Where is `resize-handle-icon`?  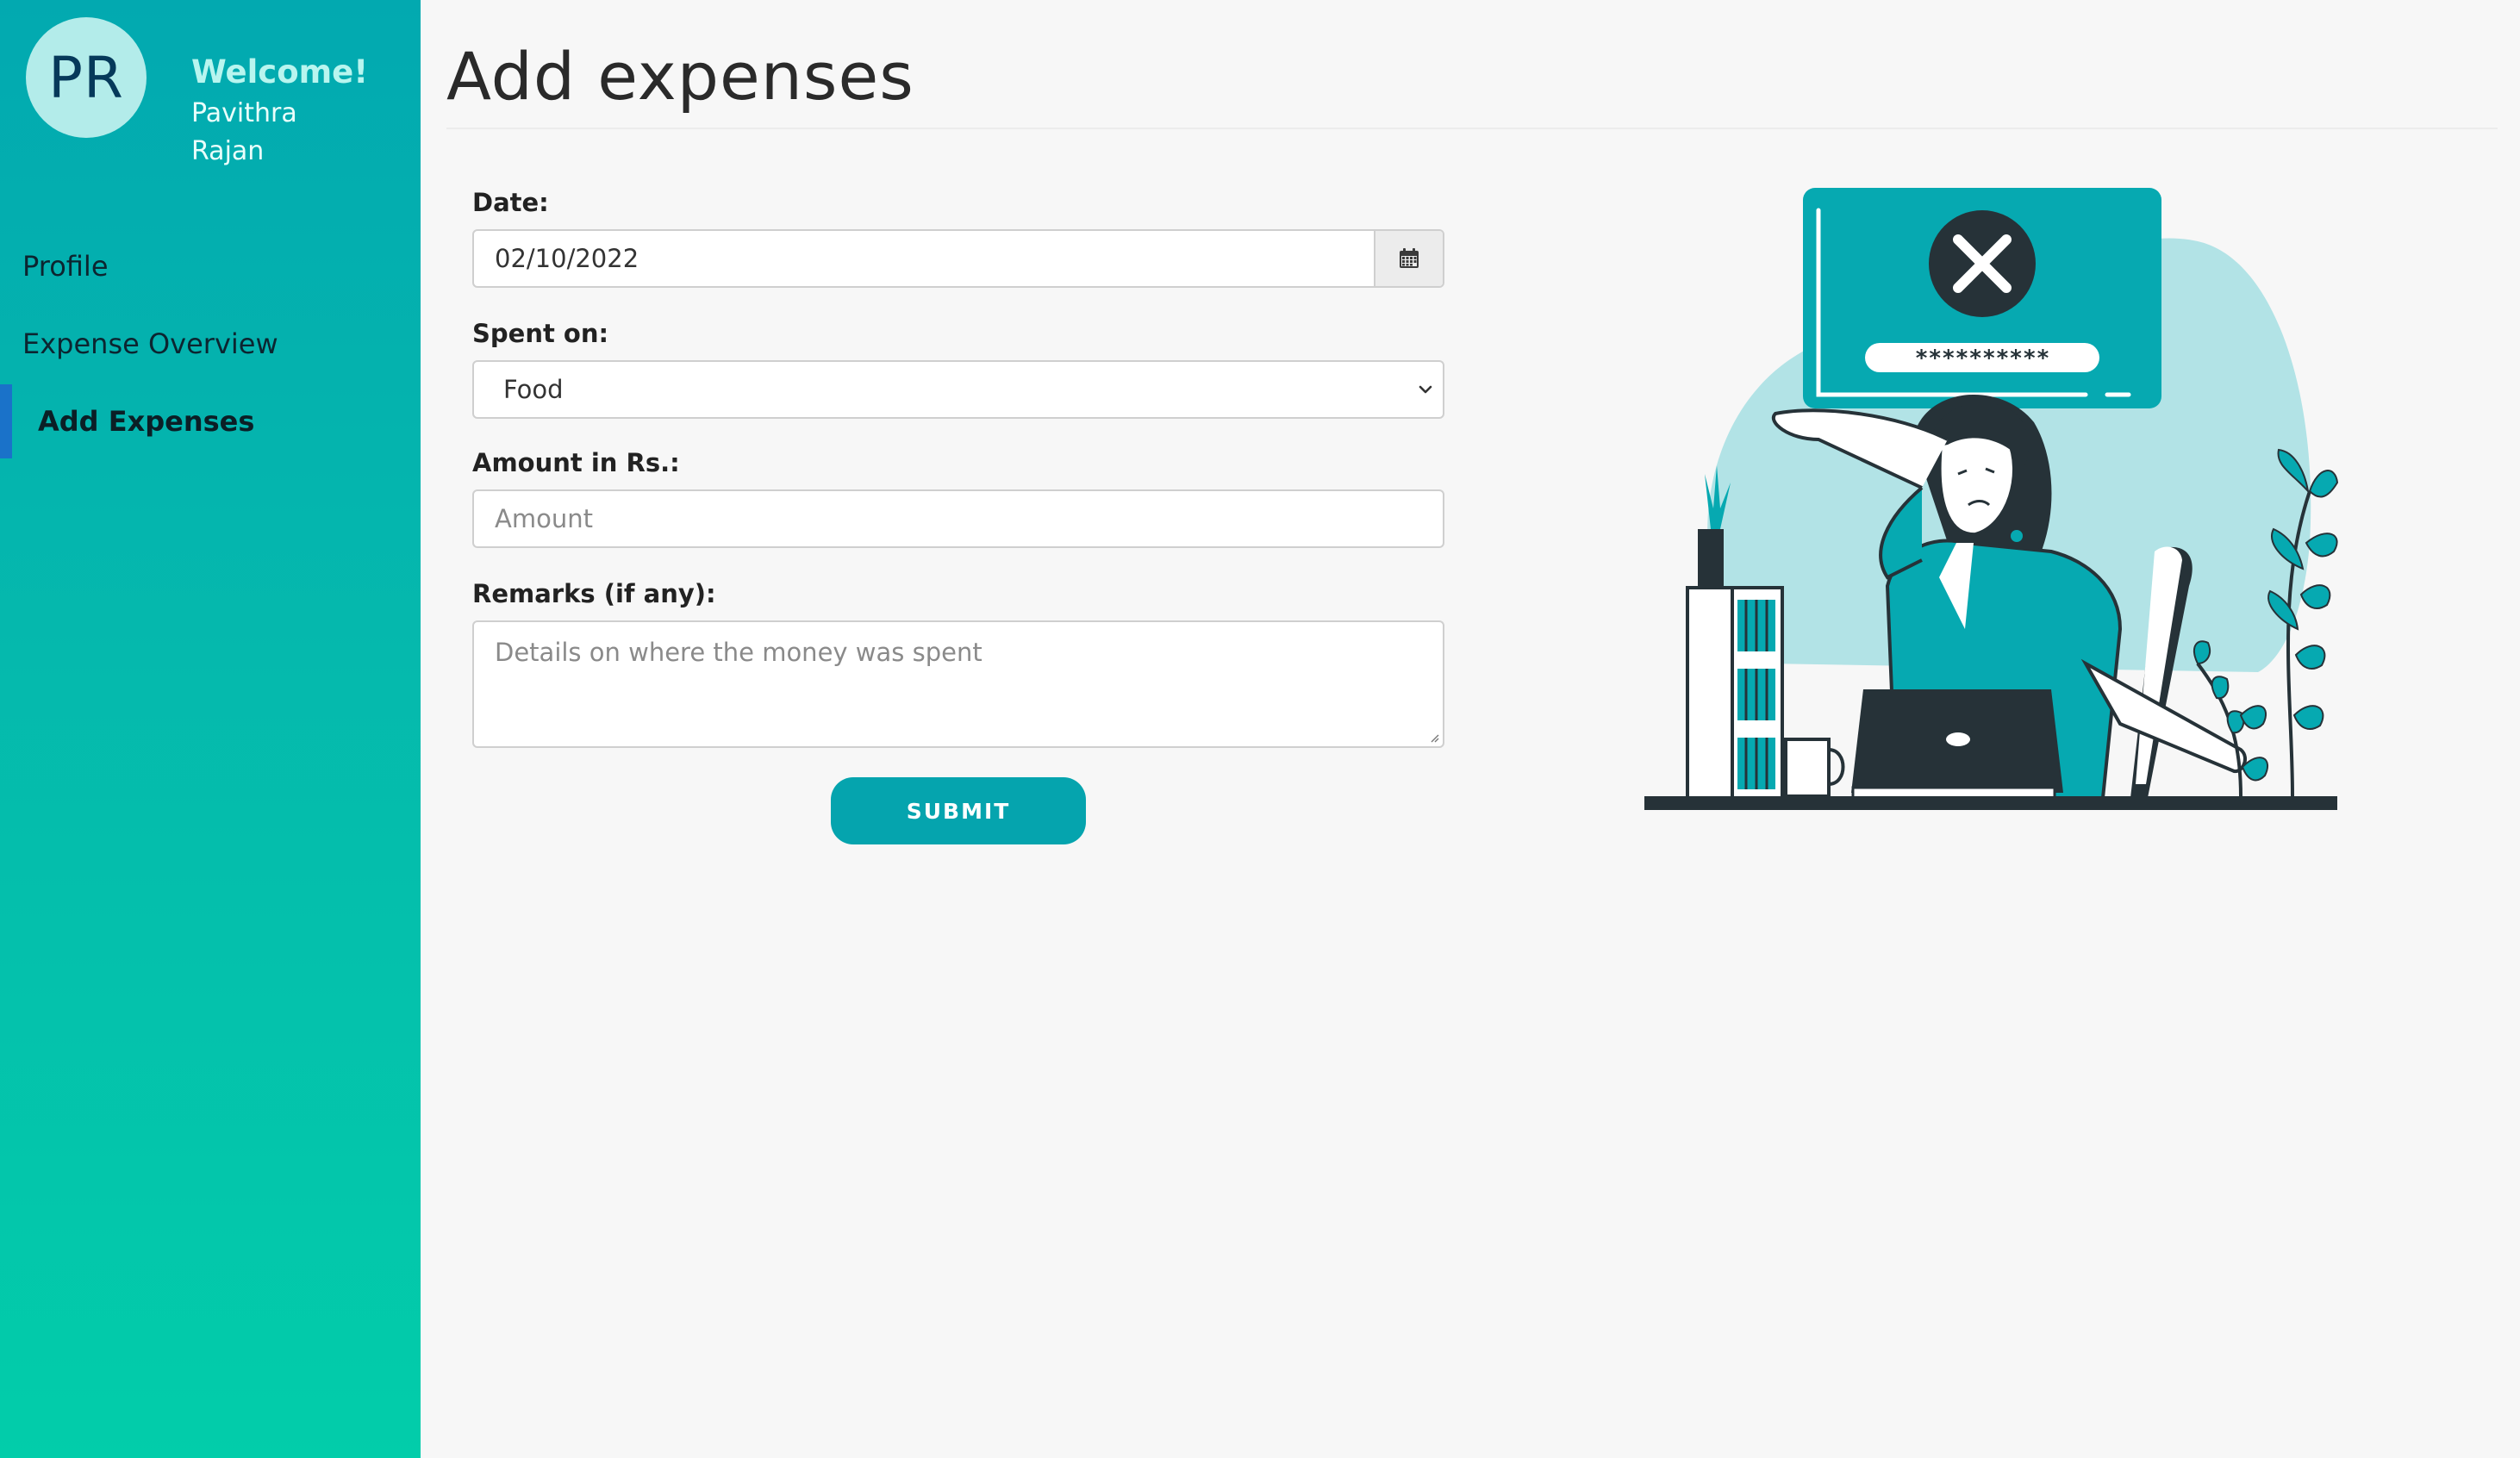
resize-handle-icon is located at coordinates (1434, 737).